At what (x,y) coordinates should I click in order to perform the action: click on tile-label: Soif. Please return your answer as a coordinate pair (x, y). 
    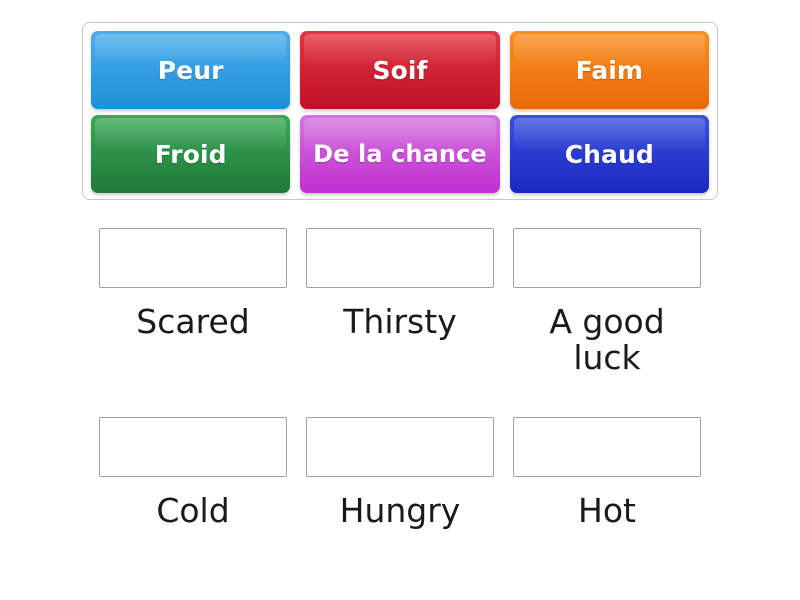
    Looking at the image, I should click on (400, 70).